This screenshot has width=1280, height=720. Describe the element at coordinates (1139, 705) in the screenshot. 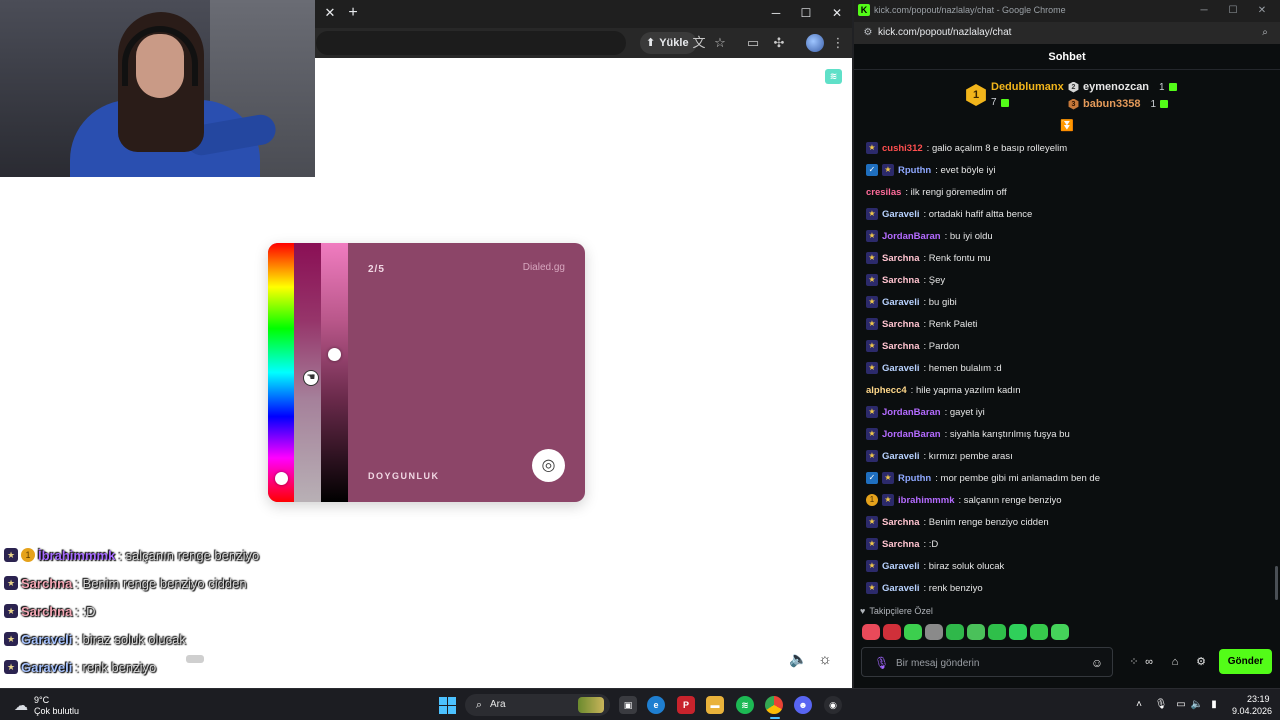

I see `tray-overflow-chevron-icon: ˄` at that location.